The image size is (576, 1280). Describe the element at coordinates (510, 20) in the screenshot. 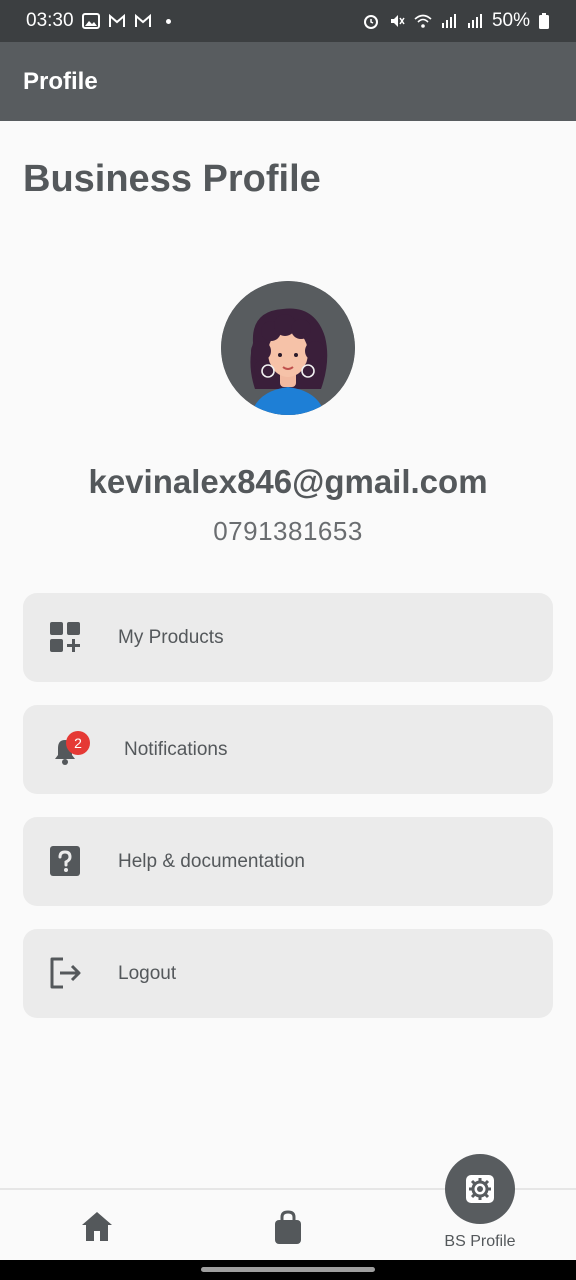

I see `battery-percentage: 50%` at that location.